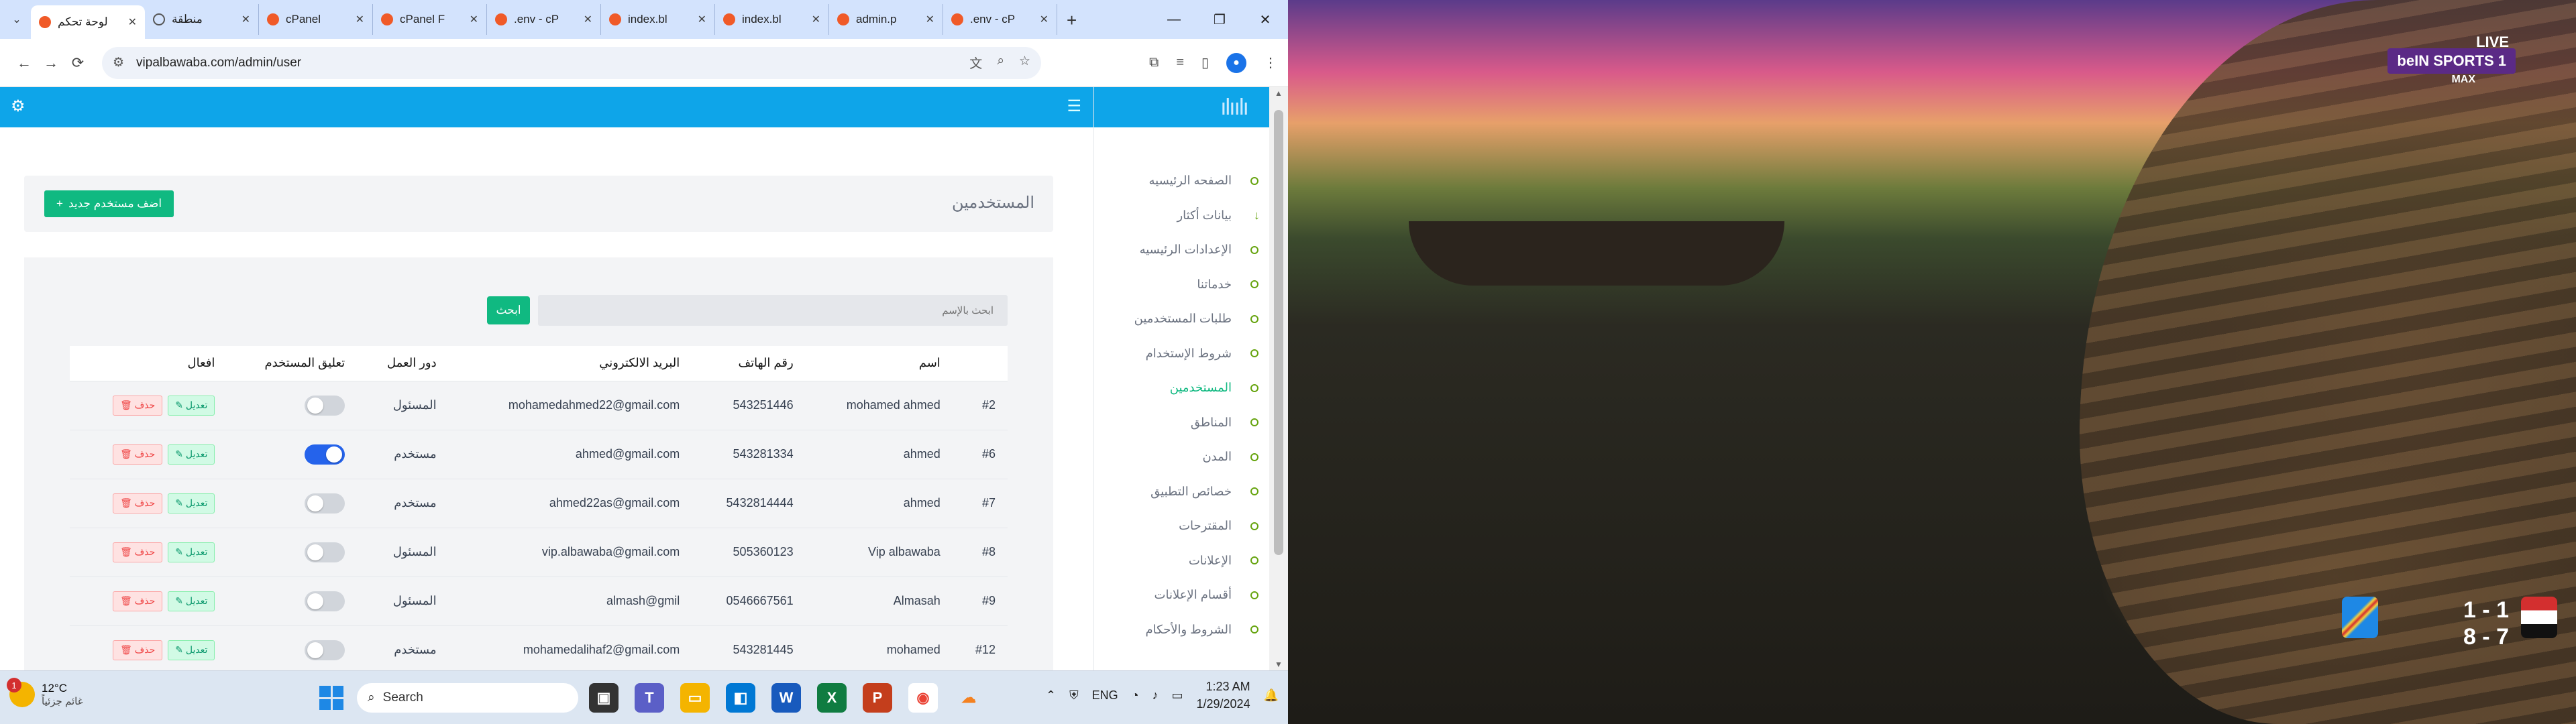 This screenshot has height=724, width=2576. I want to click on browser-tab: لوحة تحكم ✕, so click(88, 22).